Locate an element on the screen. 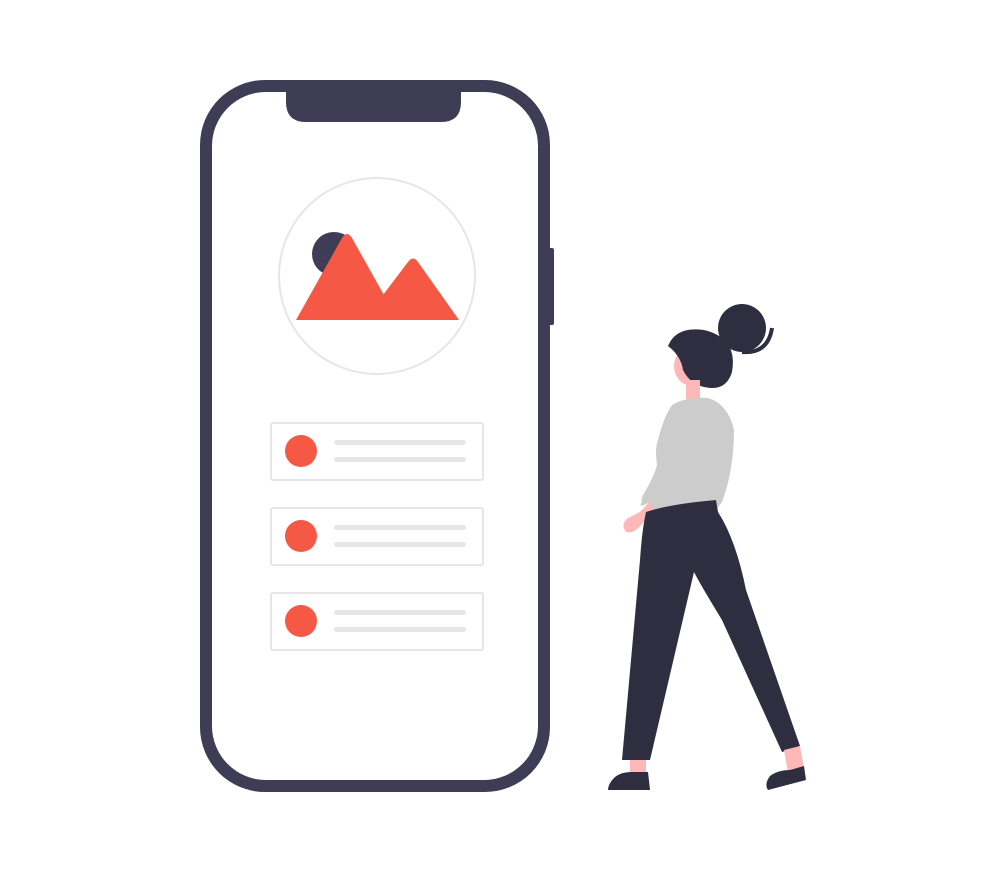 The width and height of the screenshot is (982, 873). person is located at coordinates (707, 547).